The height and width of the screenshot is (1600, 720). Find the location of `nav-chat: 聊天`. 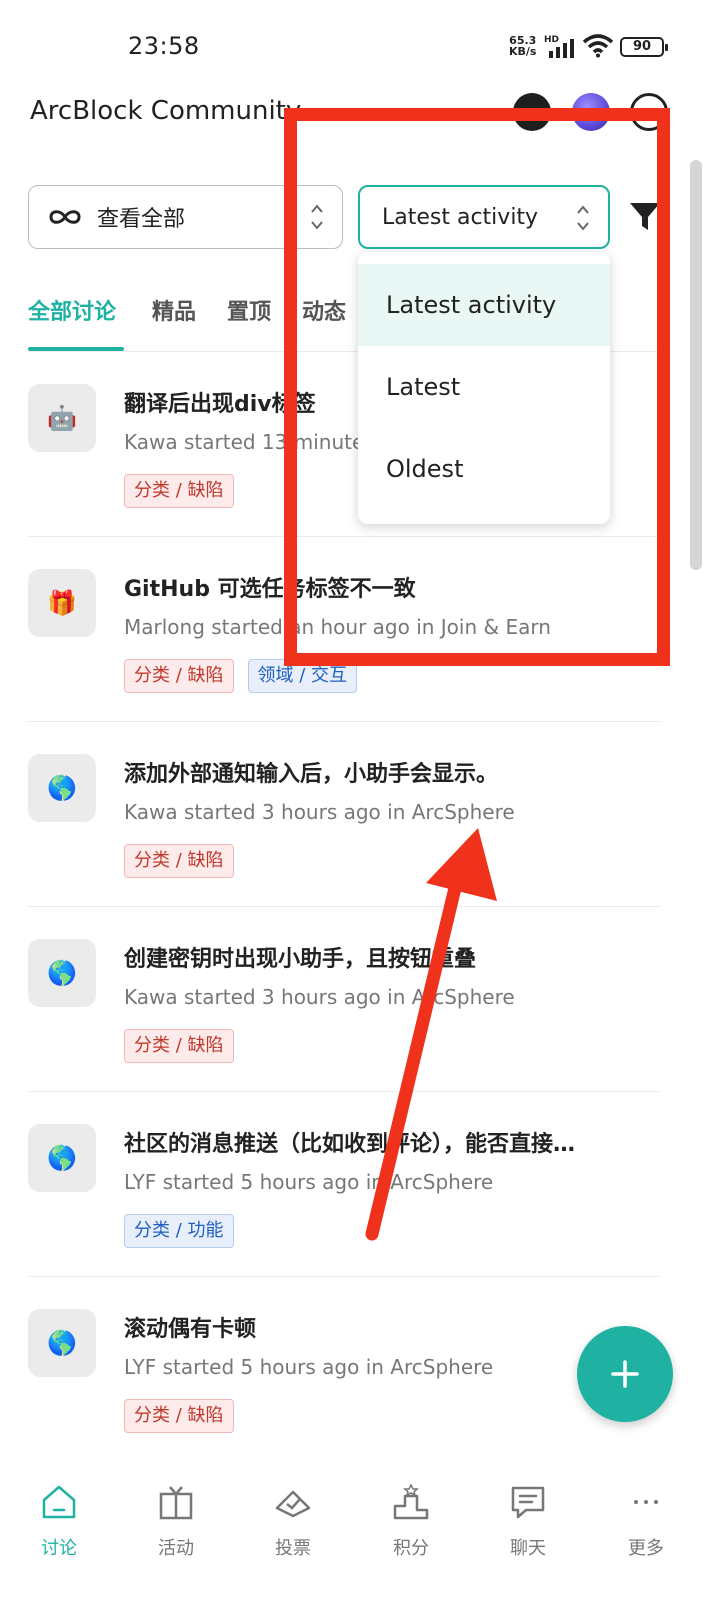

nav-chat: 聊天 is located at coordinates (528, 1521).